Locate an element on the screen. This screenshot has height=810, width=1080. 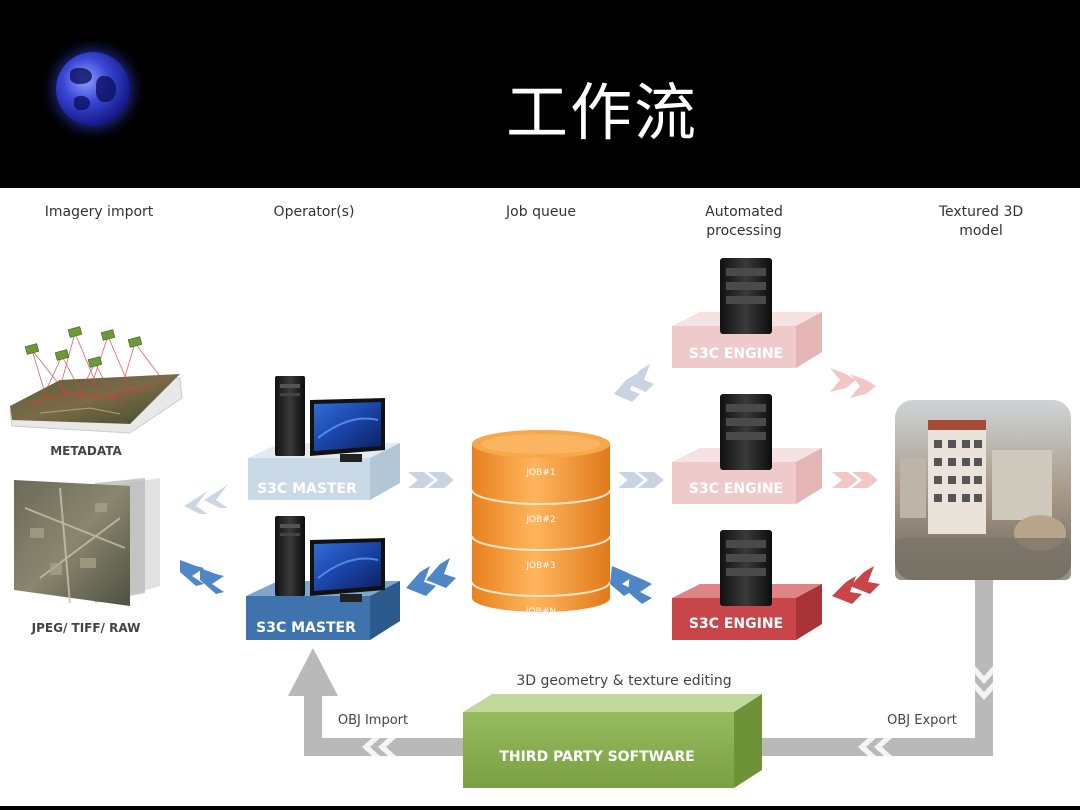
arrow-master-top-to-queue is located at coordinates (431, 480).